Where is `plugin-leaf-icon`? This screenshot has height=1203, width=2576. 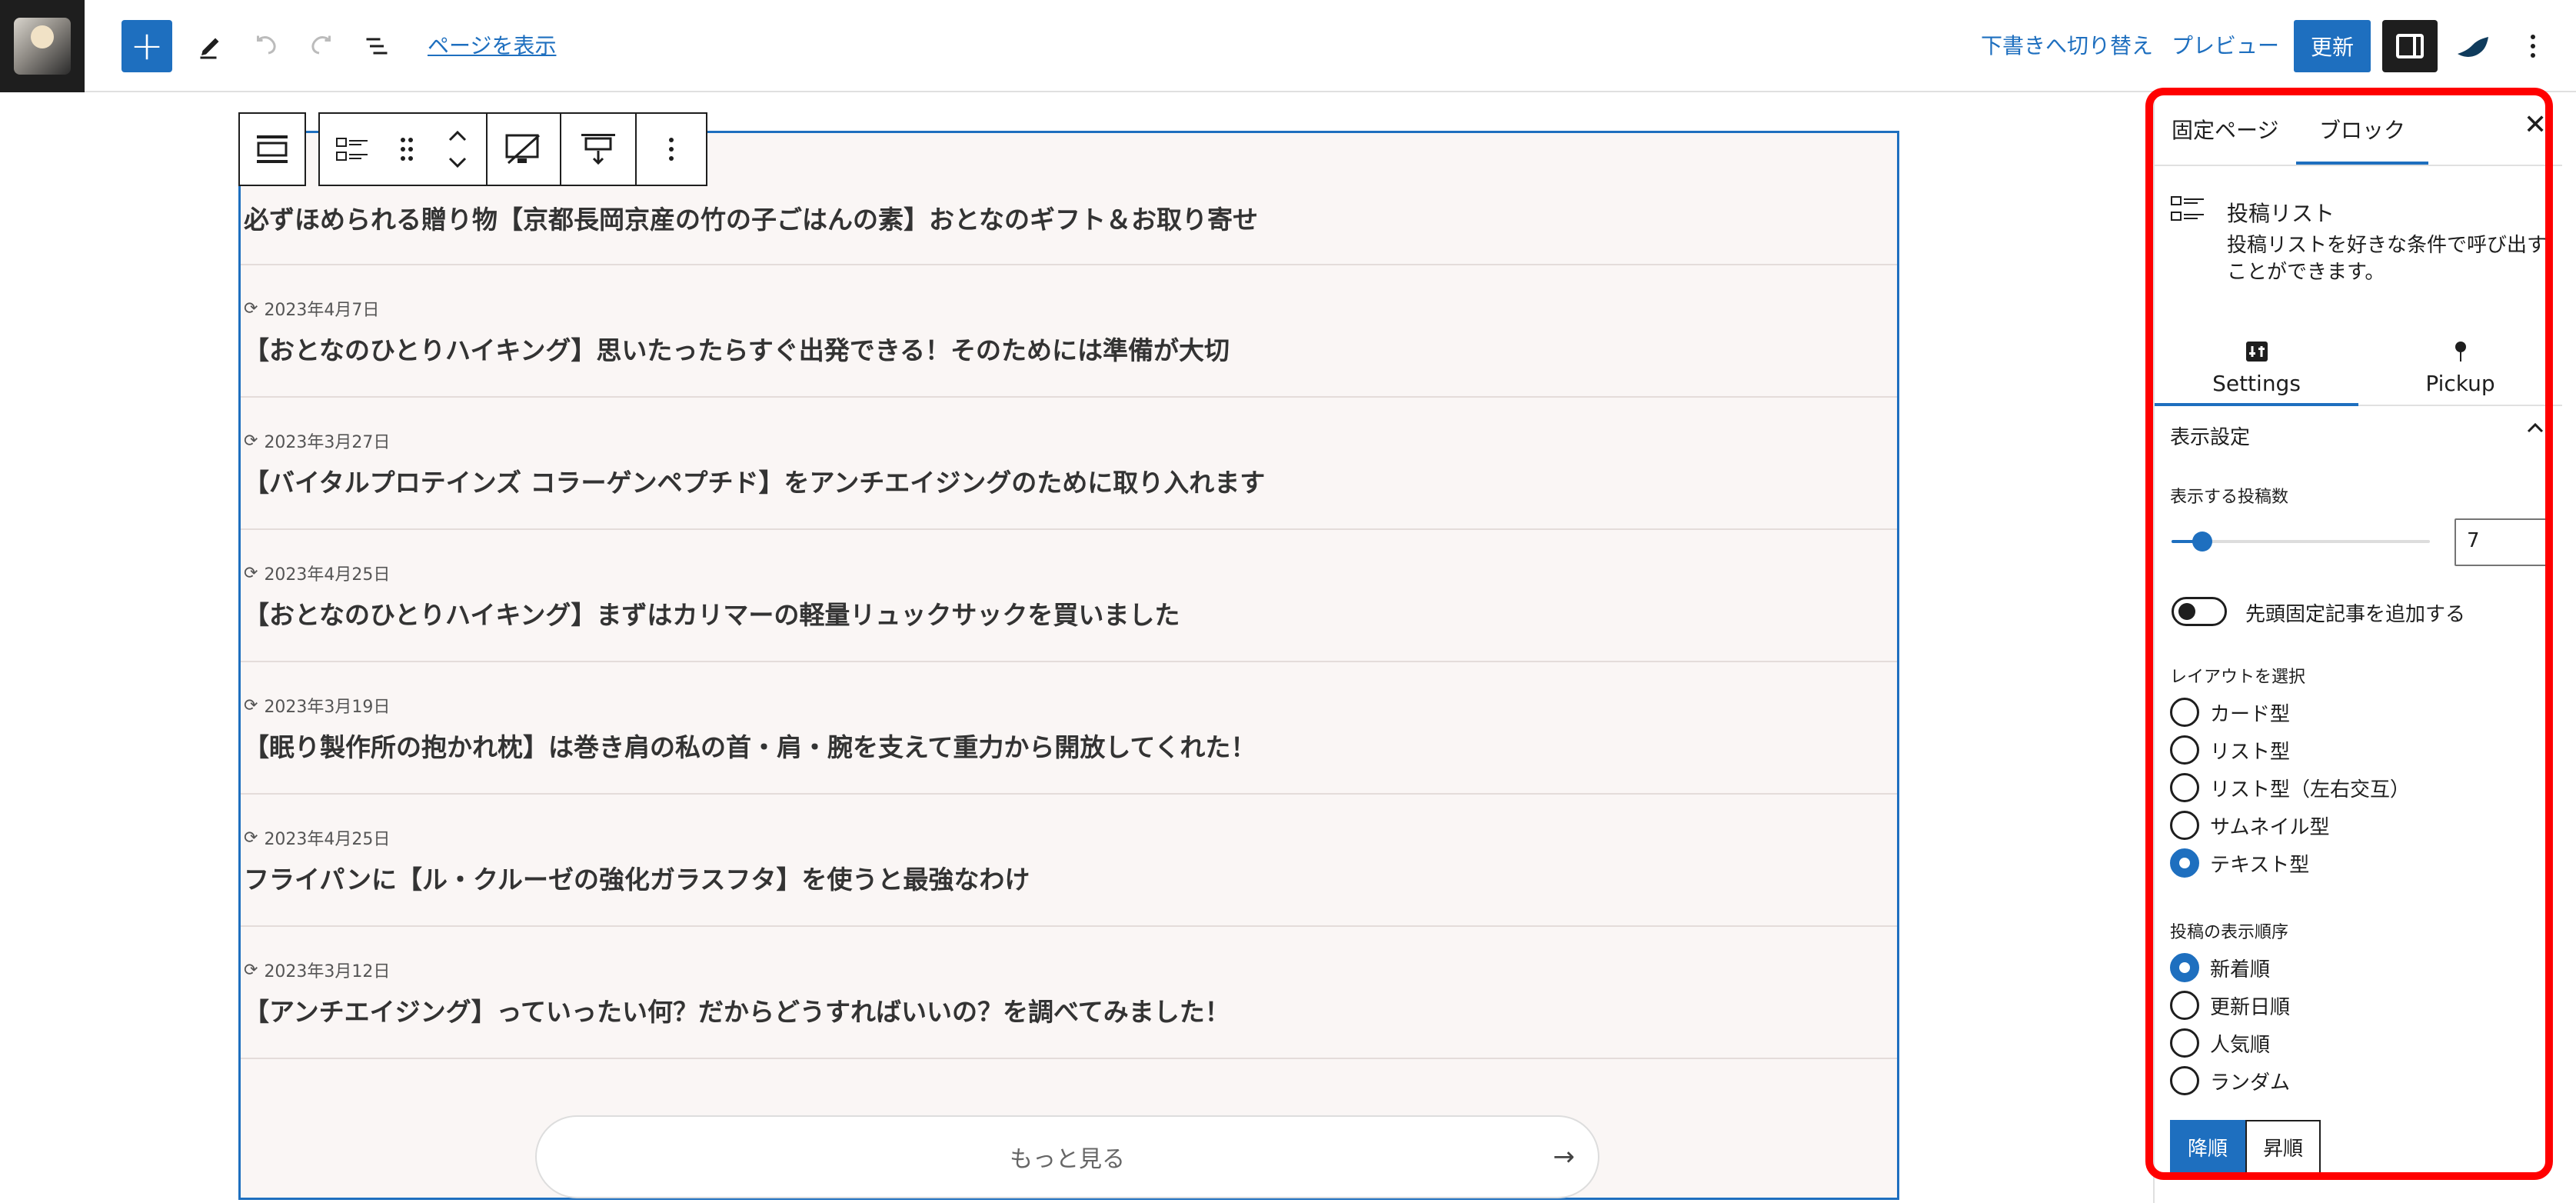 plugin-leaf-icon is located at coordinates (2473, 46).